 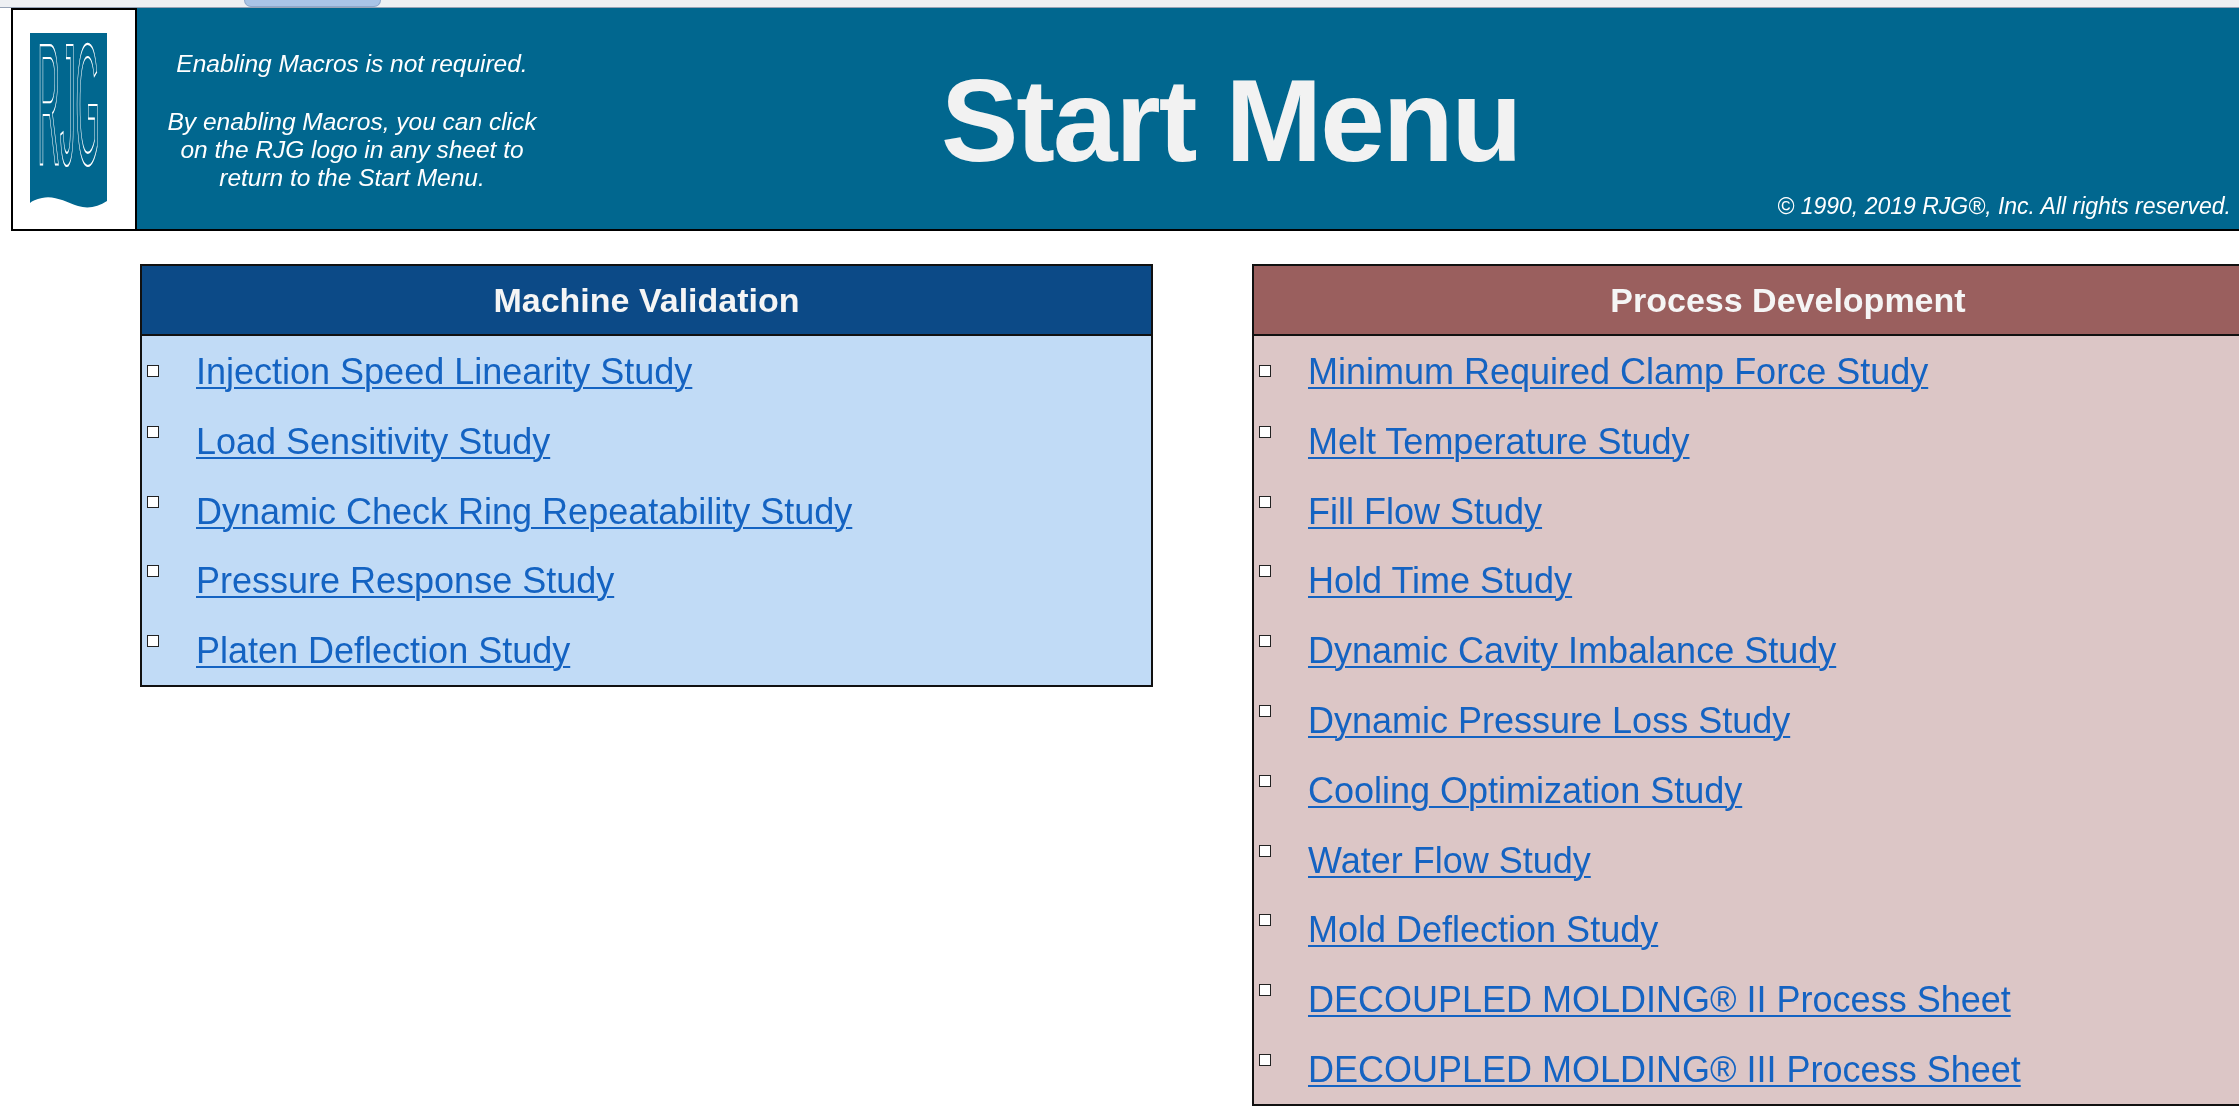 What do you see at coordinates (1549, 721) in the screenshot?
I see `study-link: Dynamic Pressure Loss Study` at bounding box center [1549, 721].